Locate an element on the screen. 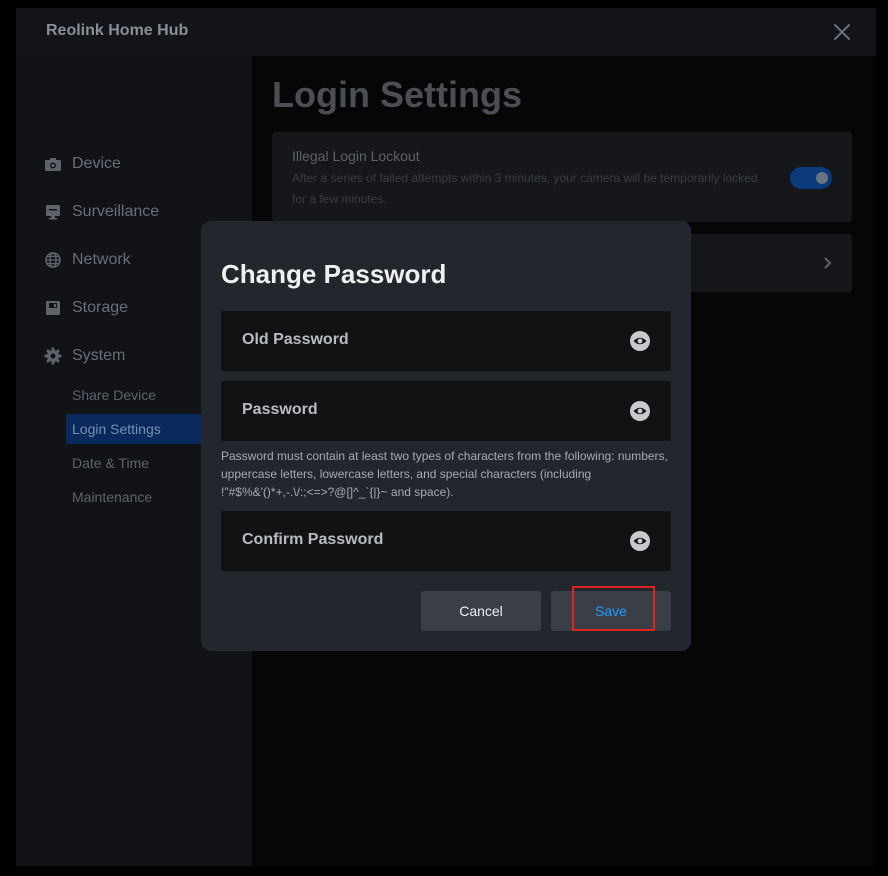  storage-icon is located at coordinates (53, 308).